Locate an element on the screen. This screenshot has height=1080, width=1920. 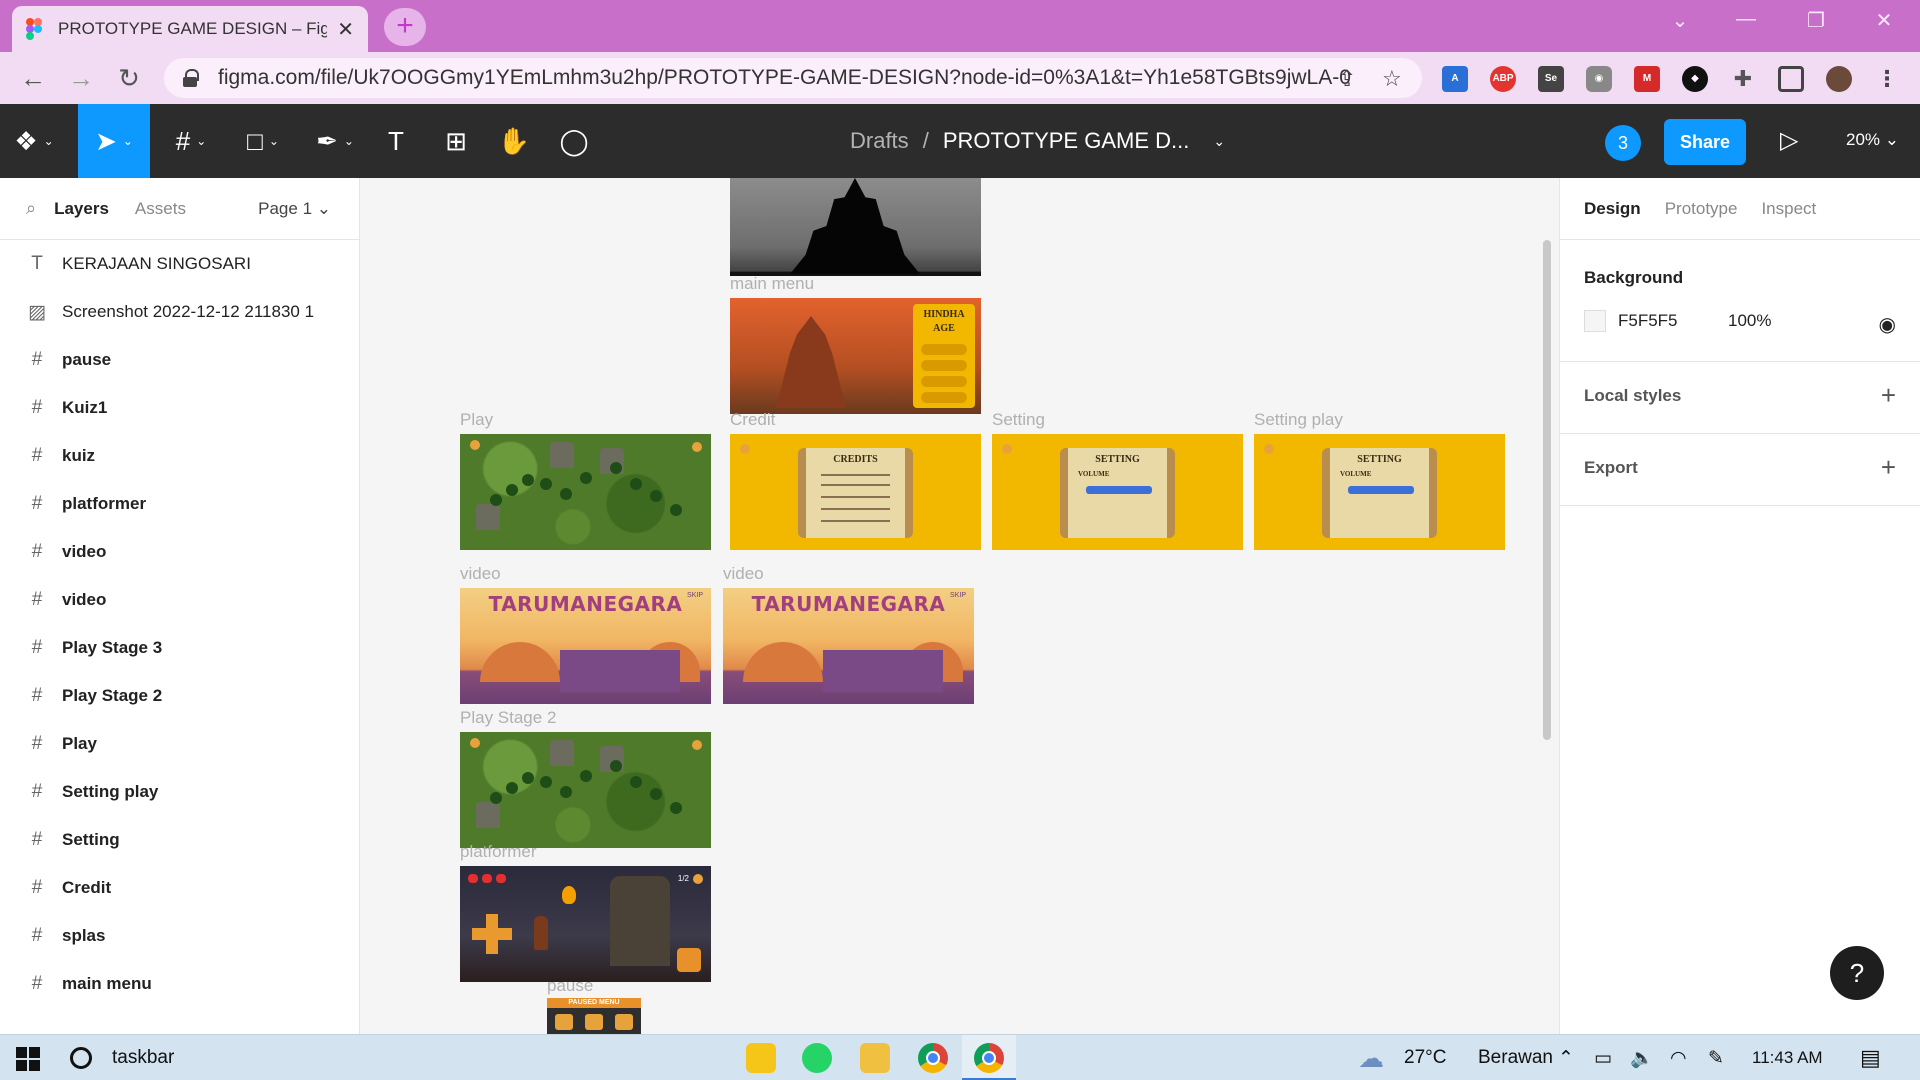
canvas-scrollbar is located at coordinates (1547, 490).